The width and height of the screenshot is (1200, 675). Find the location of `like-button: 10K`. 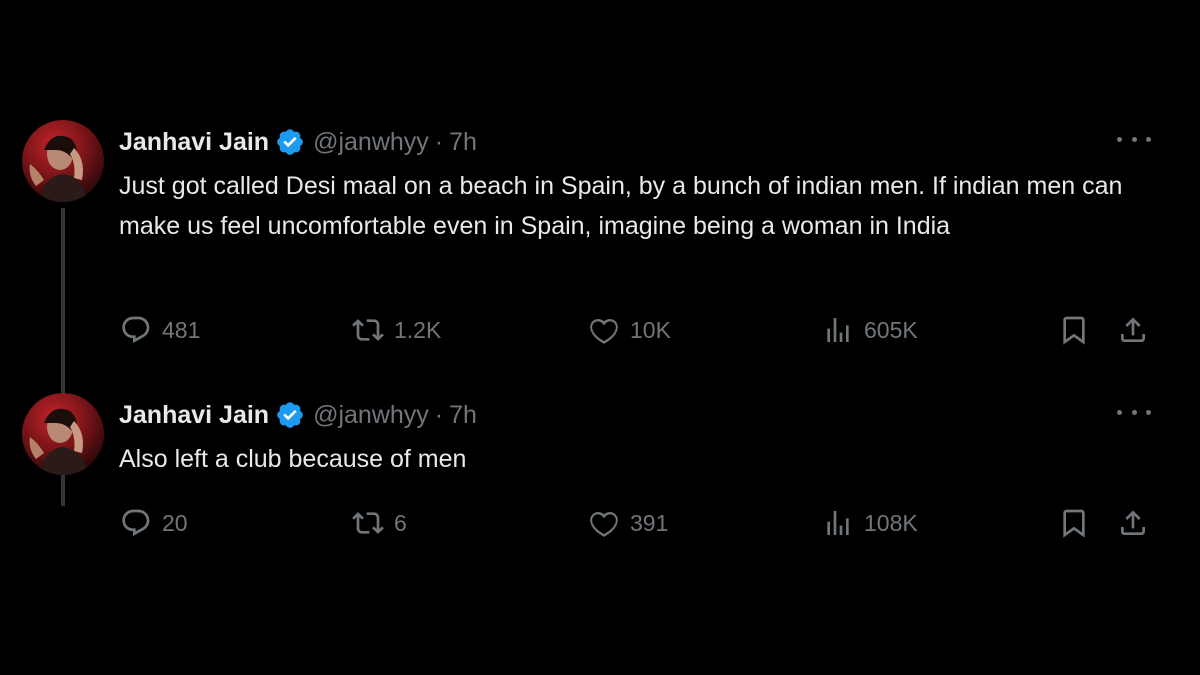

like-button: 10K is located at coordinates (629, 330).